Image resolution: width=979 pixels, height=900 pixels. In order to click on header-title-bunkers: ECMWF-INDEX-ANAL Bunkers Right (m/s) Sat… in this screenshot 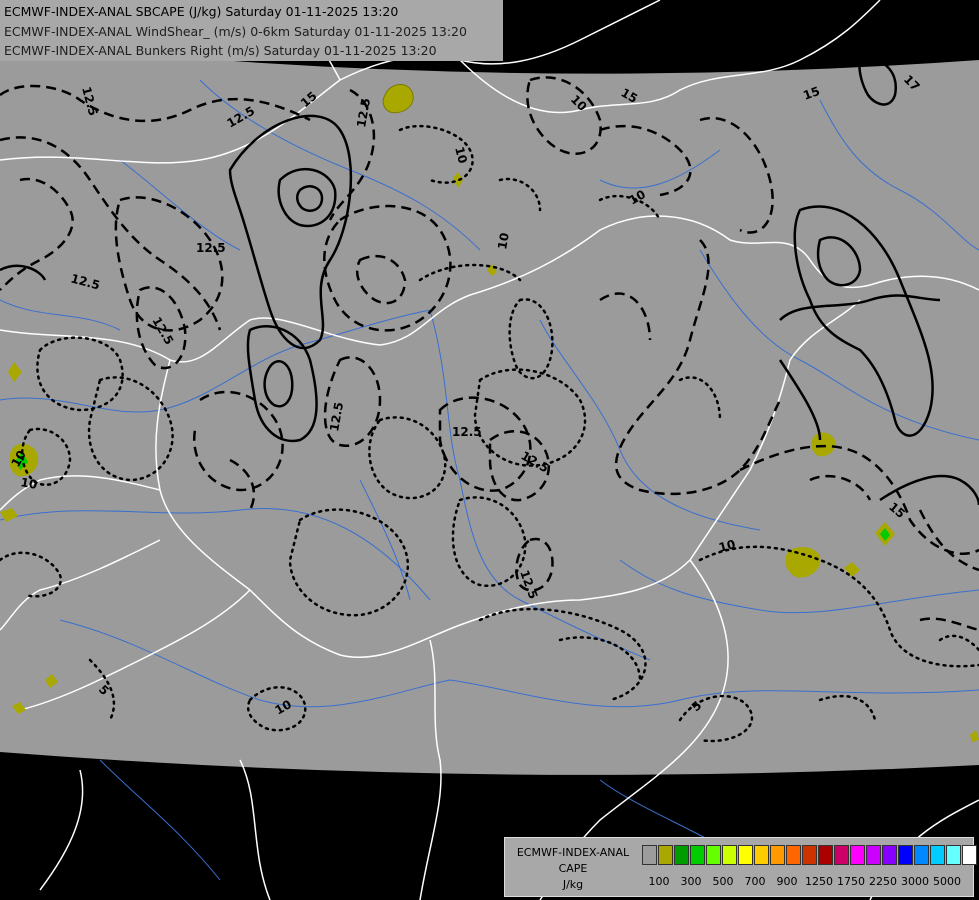, I will do `click(220, 50)`.